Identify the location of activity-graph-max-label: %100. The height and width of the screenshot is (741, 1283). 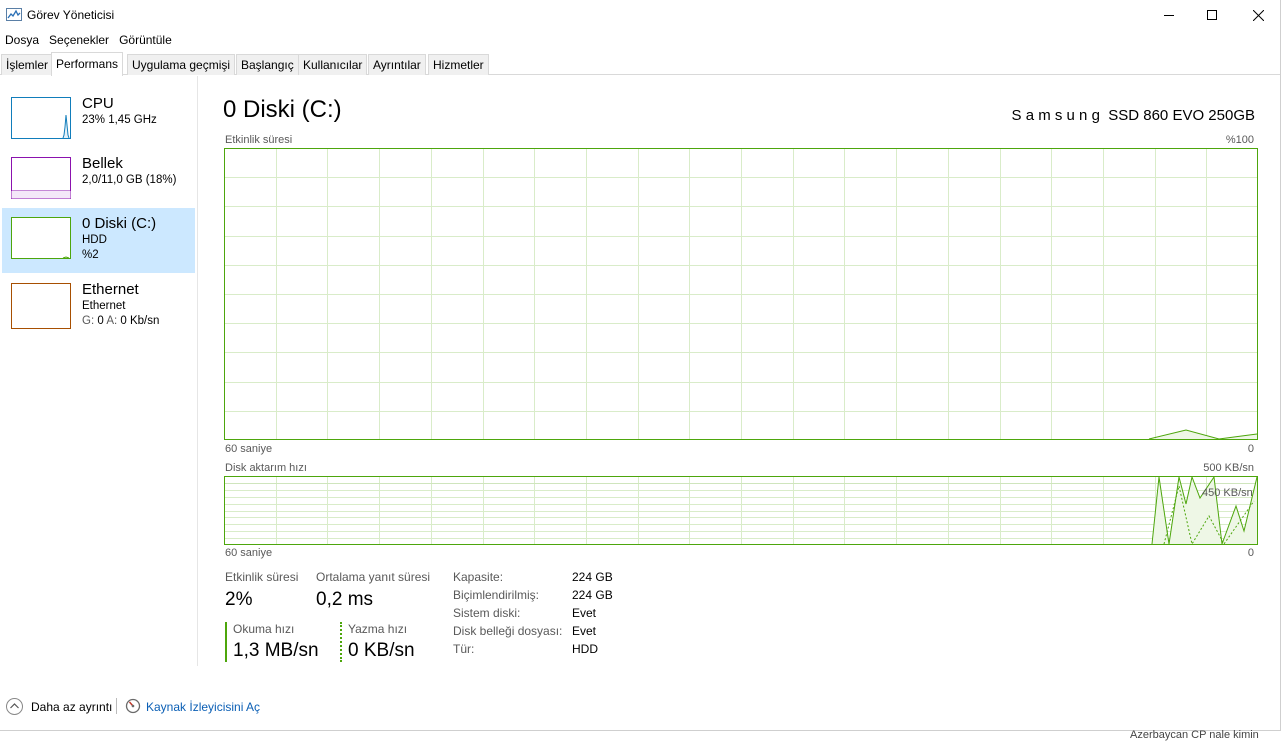
(1239, 140).